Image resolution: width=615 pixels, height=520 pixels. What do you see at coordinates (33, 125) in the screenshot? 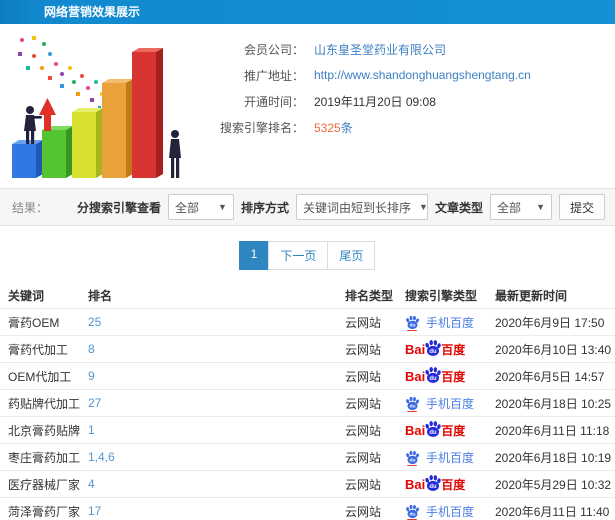
I see `businessman-left` at bounding box center [33, 125].